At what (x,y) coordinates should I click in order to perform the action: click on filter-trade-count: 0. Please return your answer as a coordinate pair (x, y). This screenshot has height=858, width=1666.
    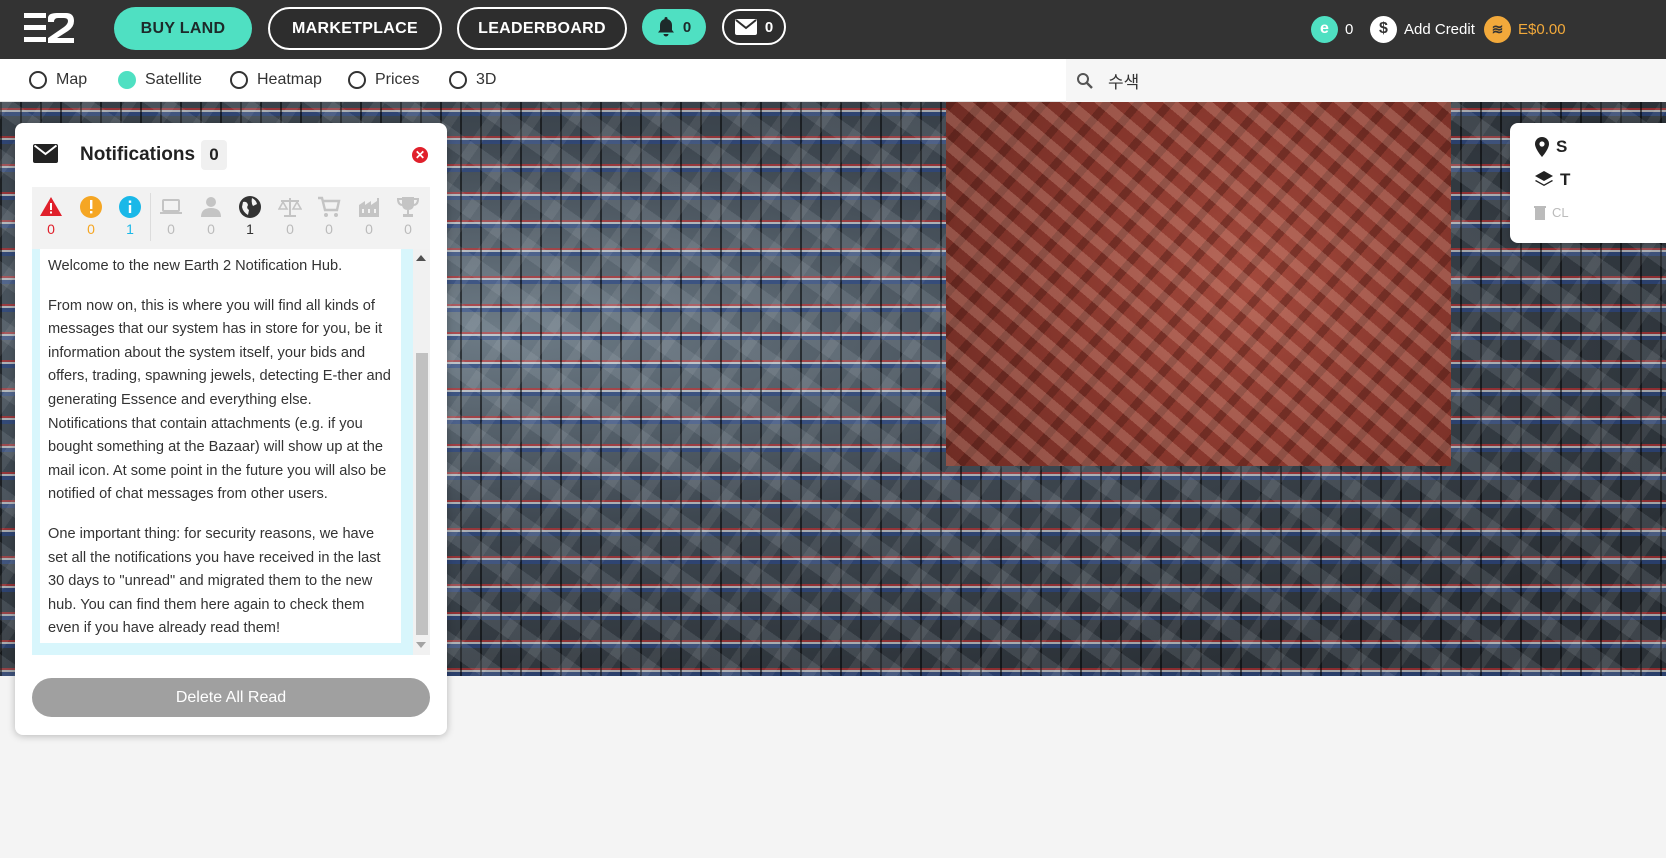
    Looking at the image, I should click on (290, 229).